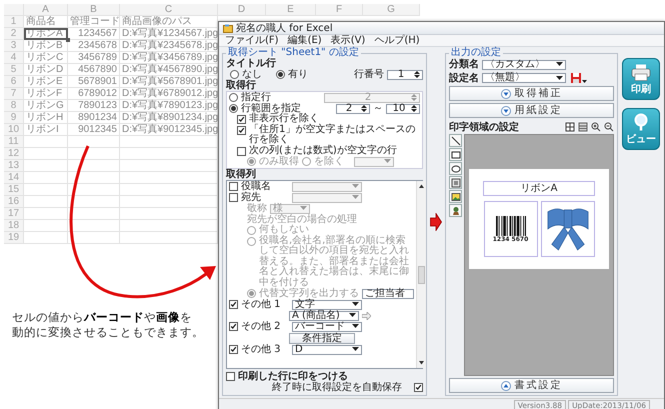 This screenshot has width=665, height=409. Describe the element at coordinates (14, 46) in the screenshot. I see `row-header: 3` at that location.